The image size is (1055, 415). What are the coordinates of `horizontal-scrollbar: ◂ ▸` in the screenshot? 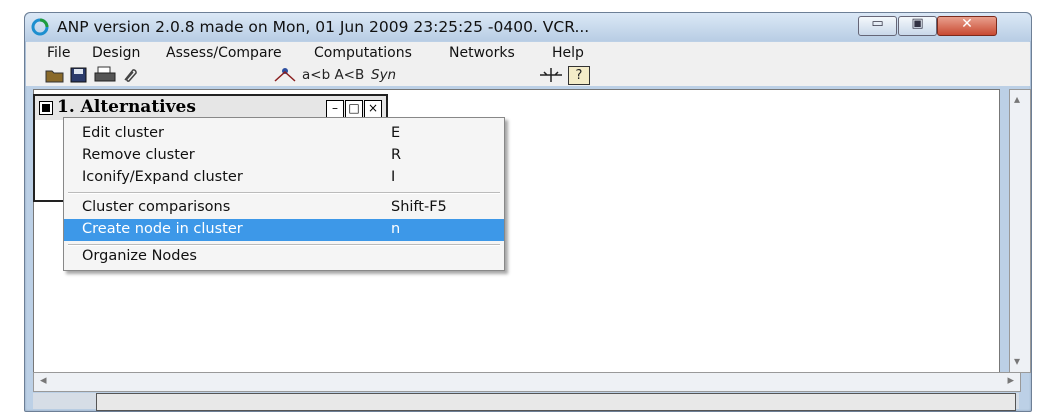 It's located at (527, 382).